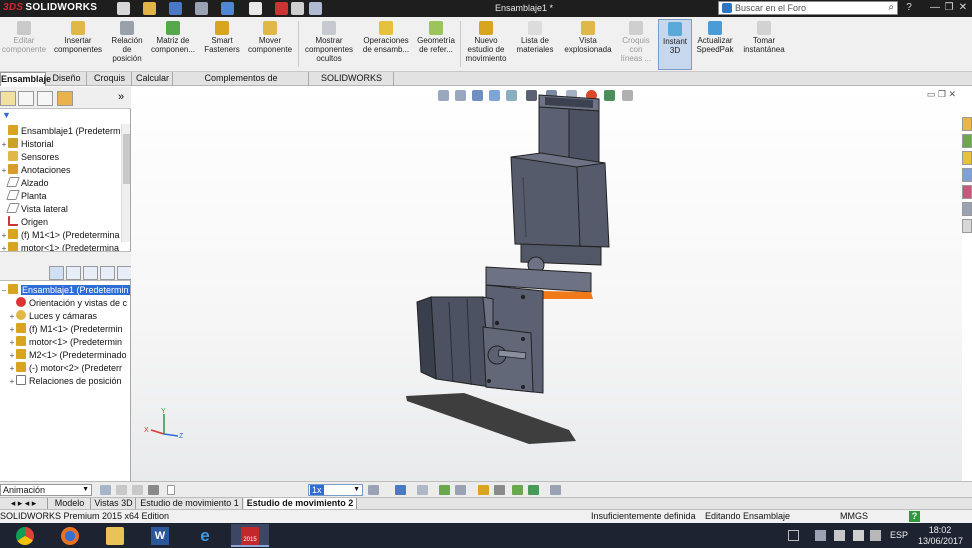 The height and width of the screenshot is (548, 972). I want to click on action-center-icon, so click(820, 535).